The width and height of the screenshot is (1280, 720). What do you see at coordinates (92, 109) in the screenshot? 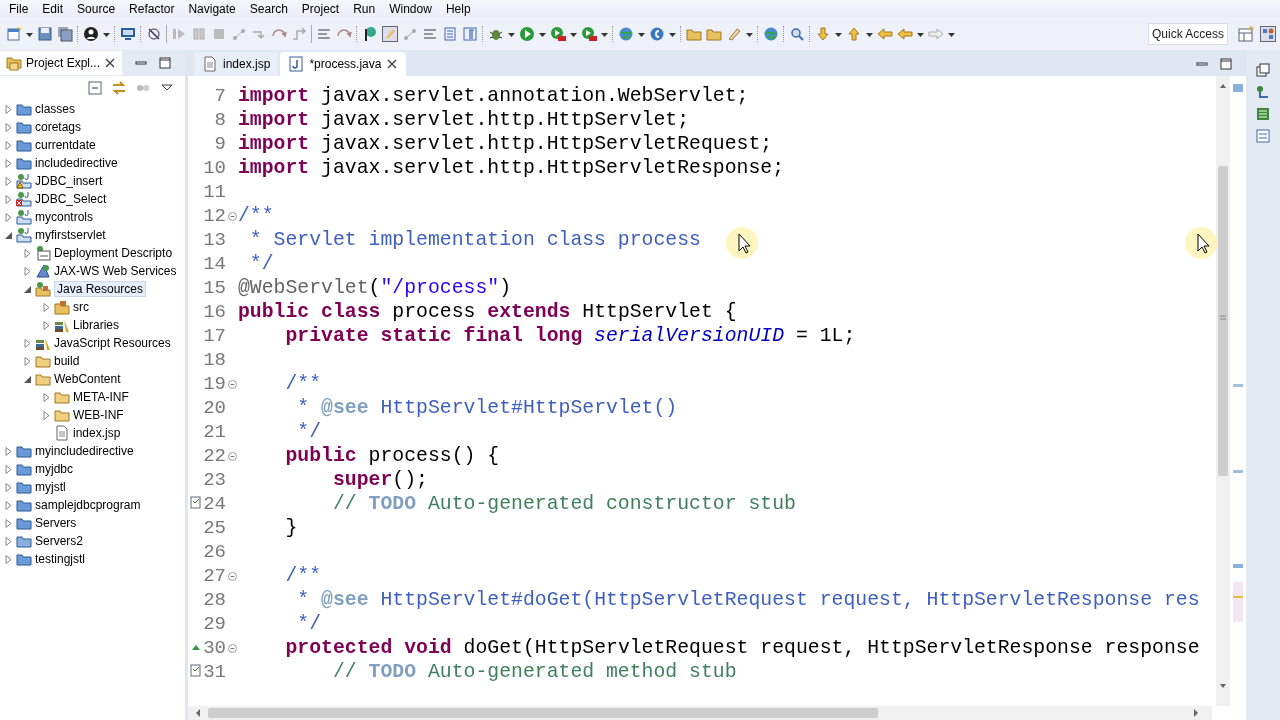
I see `tree-item: classes` at bounding box center [92, 109].